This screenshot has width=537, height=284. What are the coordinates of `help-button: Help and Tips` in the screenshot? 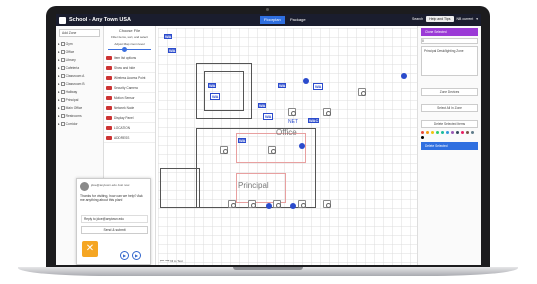 It's located at (440, 19).